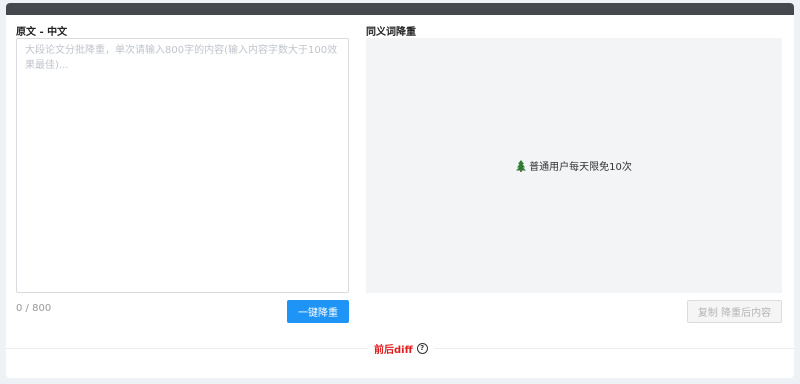 This screenshot has height=384, width=800. I want to click on diff-toggle: 前后diff ?, so click(401, 348).